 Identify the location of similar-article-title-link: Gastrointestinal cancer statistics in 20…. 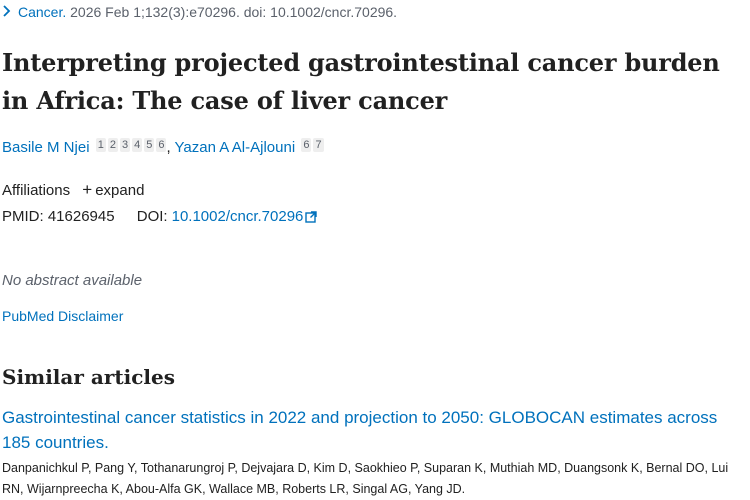
(374, 430).